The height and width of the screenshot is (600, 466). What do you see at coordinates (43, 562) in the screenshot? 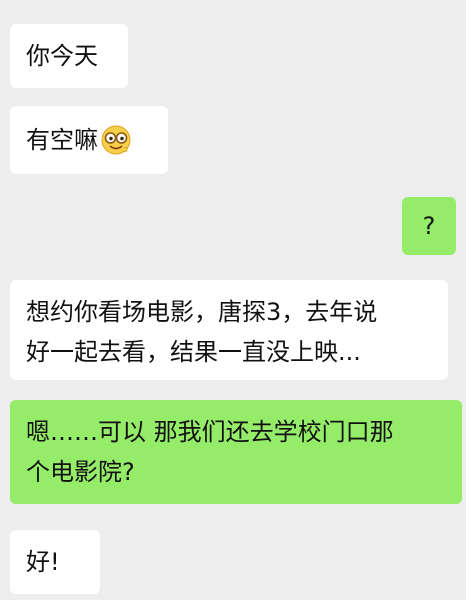
I see `message-text: 好!` at bounding box center [43, 562].